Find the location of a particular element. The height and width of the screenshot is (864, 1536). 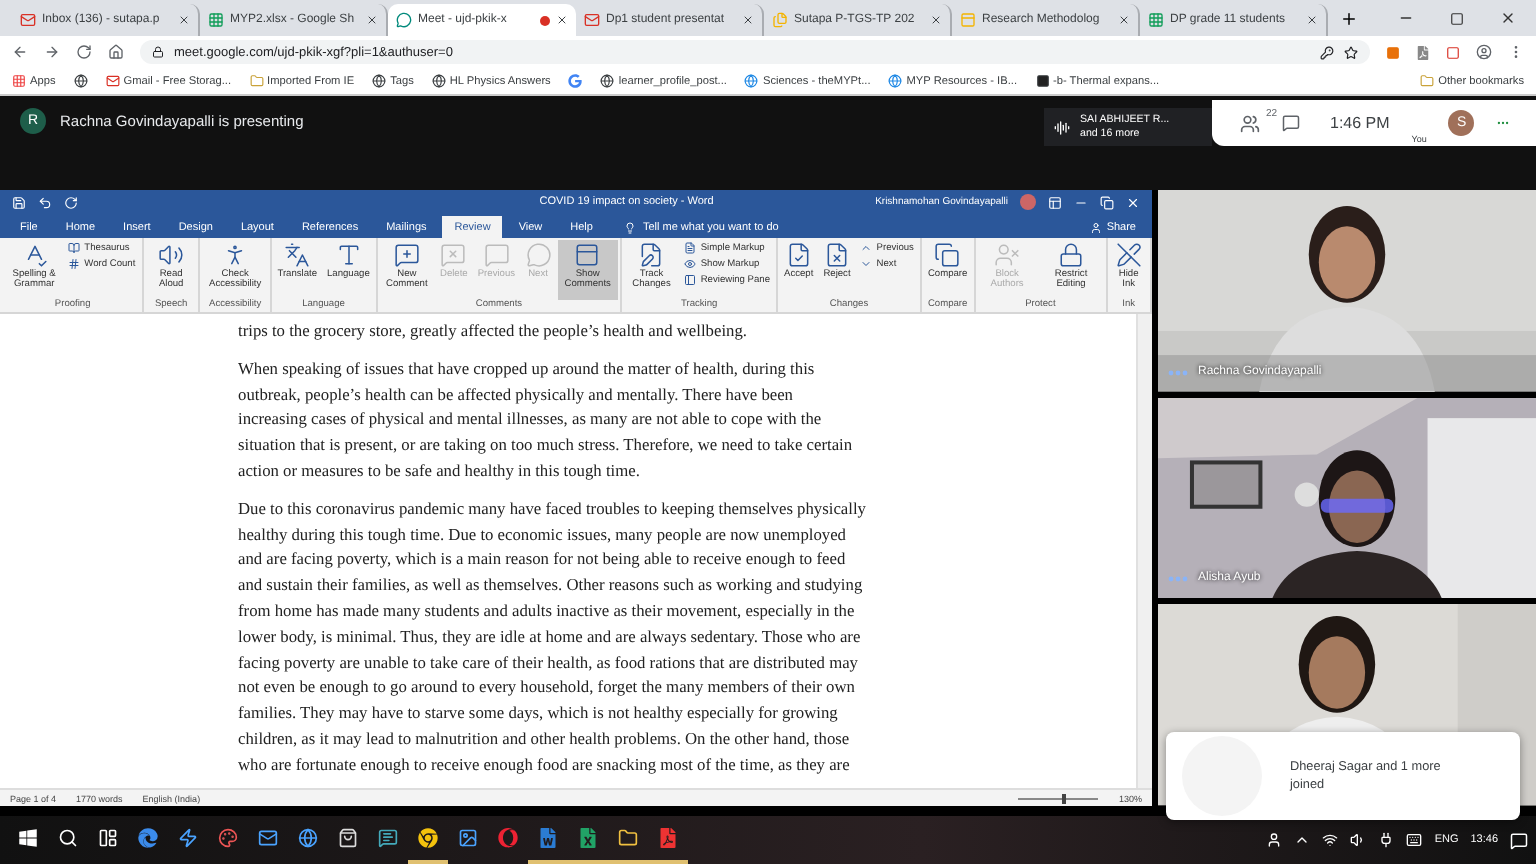

google-icon is located at coordinates (575, 81).